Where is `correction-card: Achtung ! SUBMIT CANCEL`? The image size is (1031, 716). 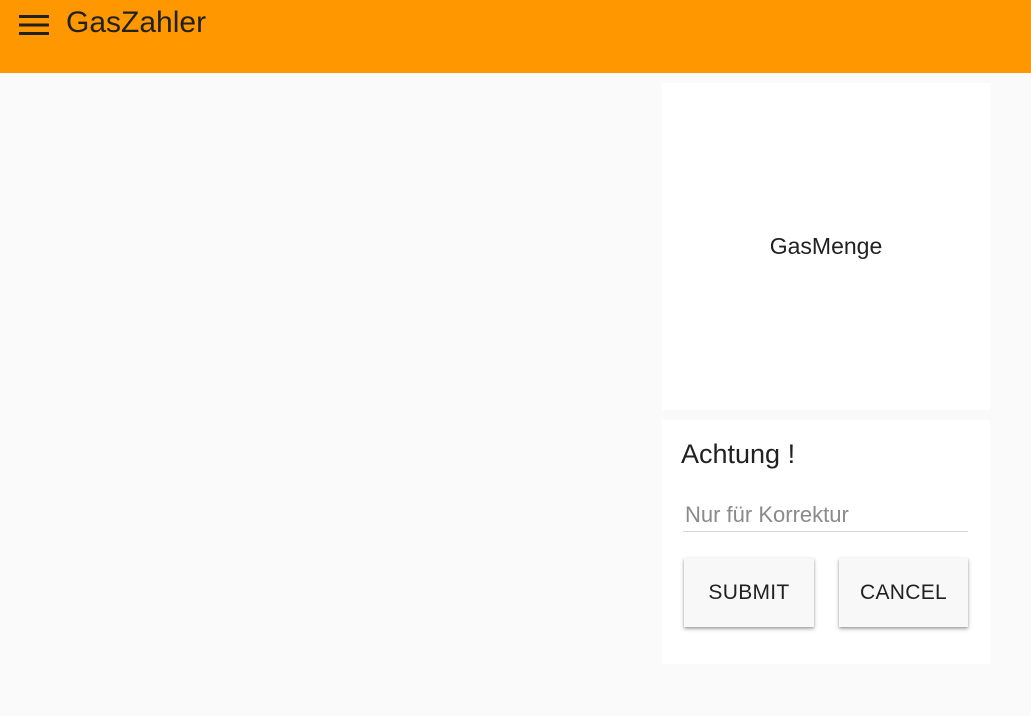 correction-card: Achtung ! SUBMIT CANCEL is located at coordinates (826, 542).